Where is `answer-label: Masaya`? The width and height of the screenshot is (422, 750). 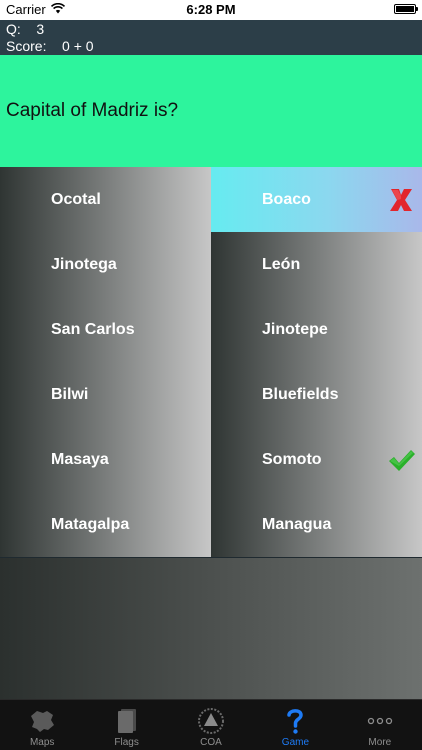 answer-label: Masaya is located at coordinates (80, 459).